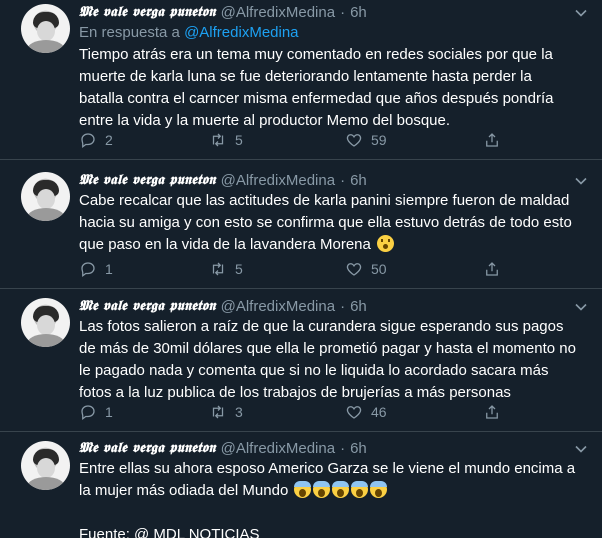 The width and height of the screenshot is (602, 538). What do you see at coordinates (129, 32) in the screenshot?
I see `reply-prefix: En respuesta a` at bounding box center [129, 32].